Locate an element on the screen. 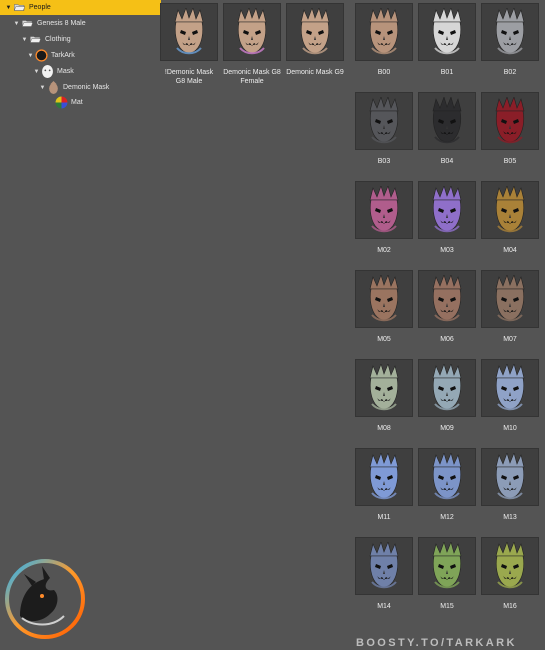 This screenshot has height=650, width=545. tree-item-clothing: ▼ Clothing is located at coordinates (45, 39).